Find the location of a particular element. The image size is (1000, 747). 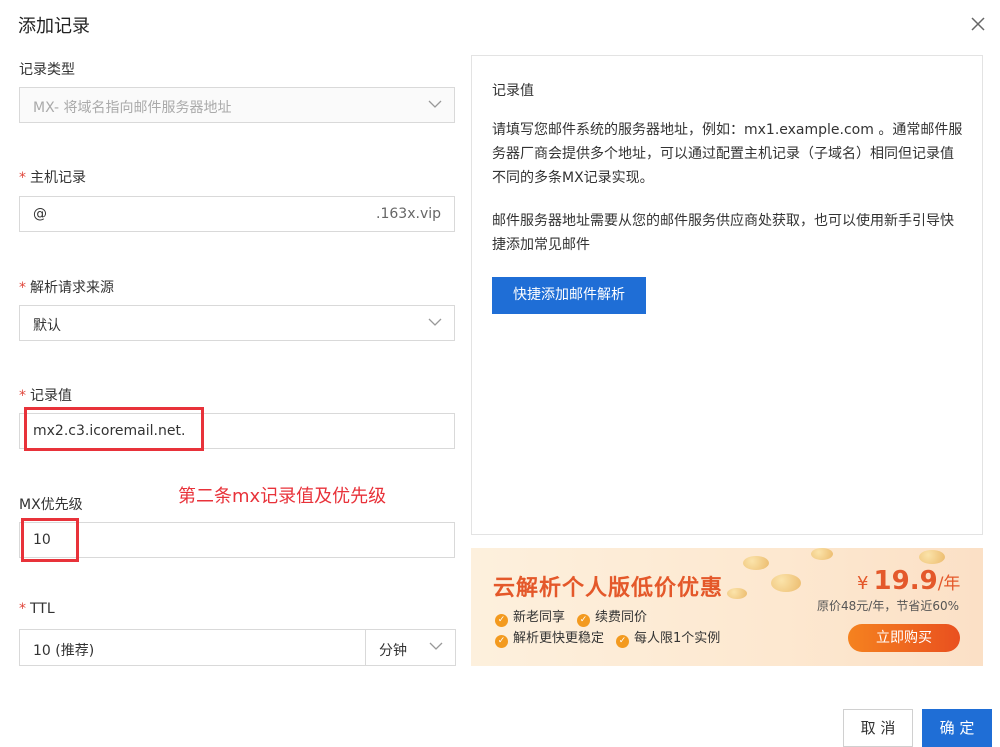

help-paragraph-2: 邮件服务器地址需要从您的邮件服务供应商处获取，也可以使用新手引导快捷添加常见邮件 is located at coordinates (723, 233).